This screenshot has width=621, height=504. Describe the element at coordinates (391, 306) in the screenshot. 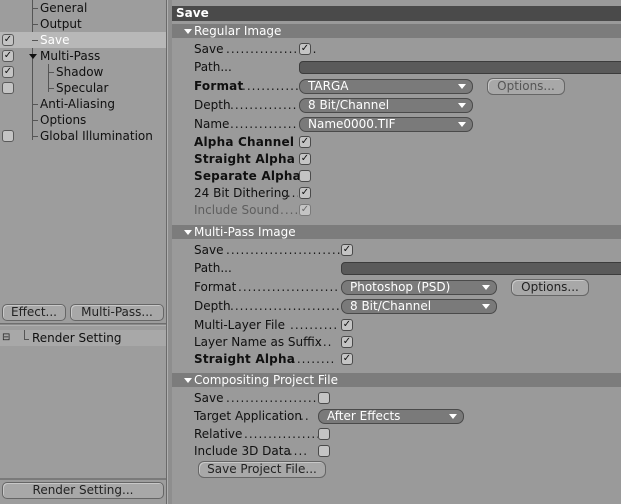

I see `dropdown-value: 8 Bit/Channel` at that location.